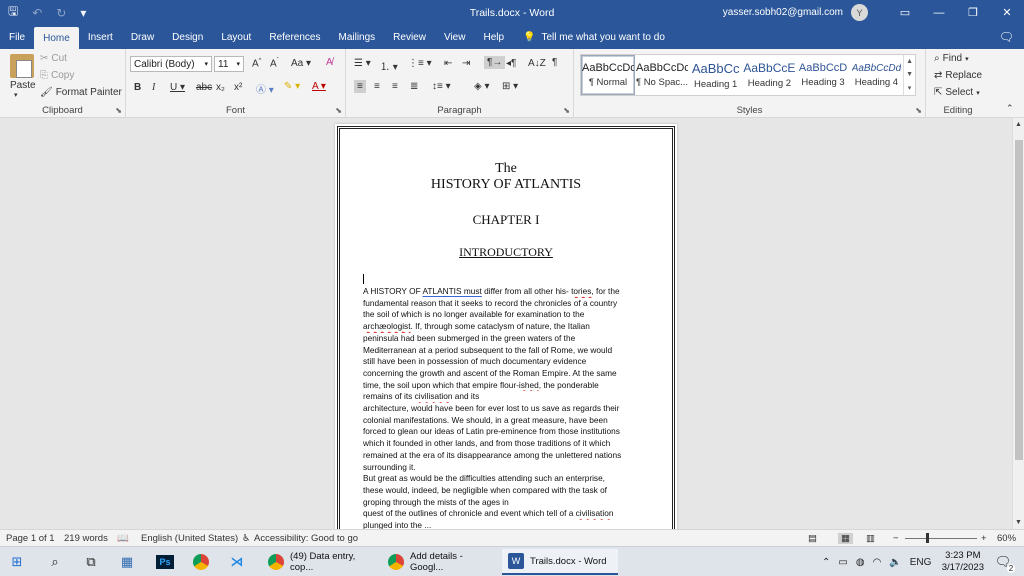 This screenshot has width=1024, height=576. I want to click on clear-formatting-icon: A̸, so click(329, 62).